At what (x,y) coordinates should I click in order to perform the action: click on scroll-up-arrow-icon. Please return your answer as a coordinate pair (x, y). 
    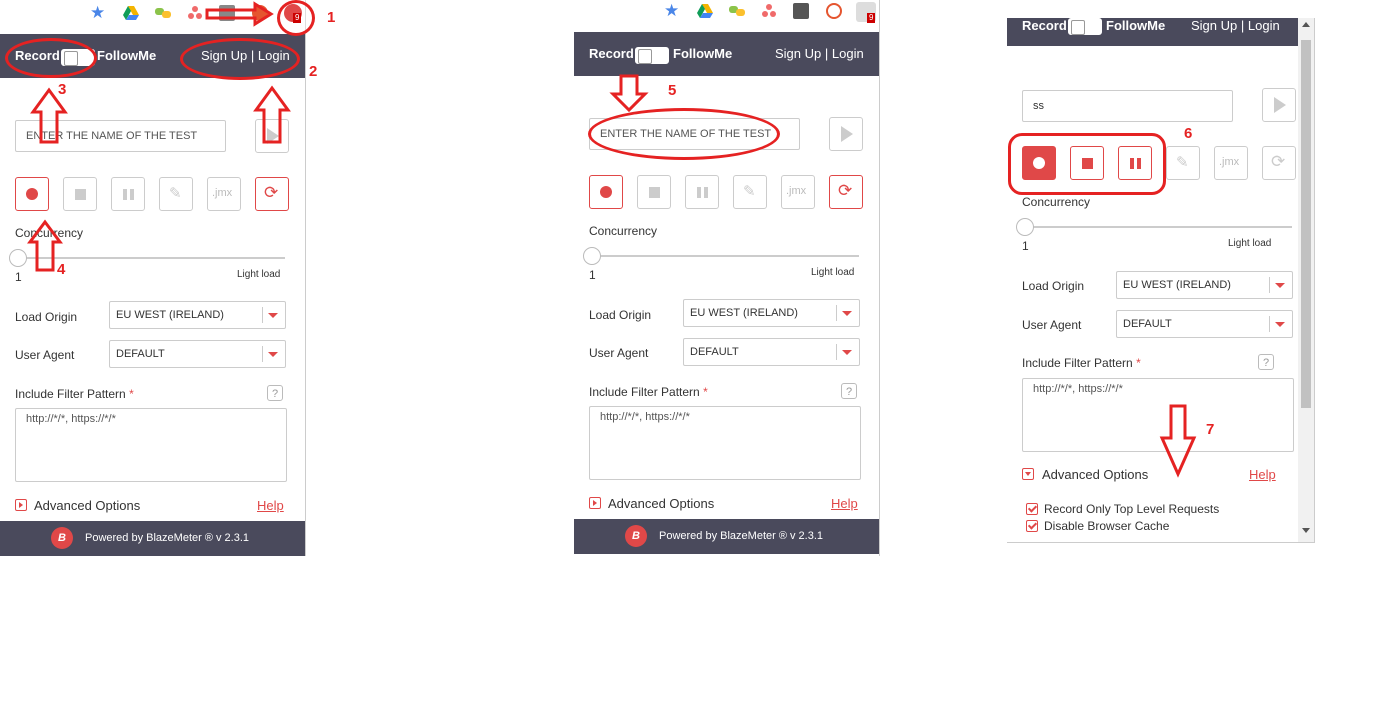
    Looking at the image, I should click on (1306, 24).